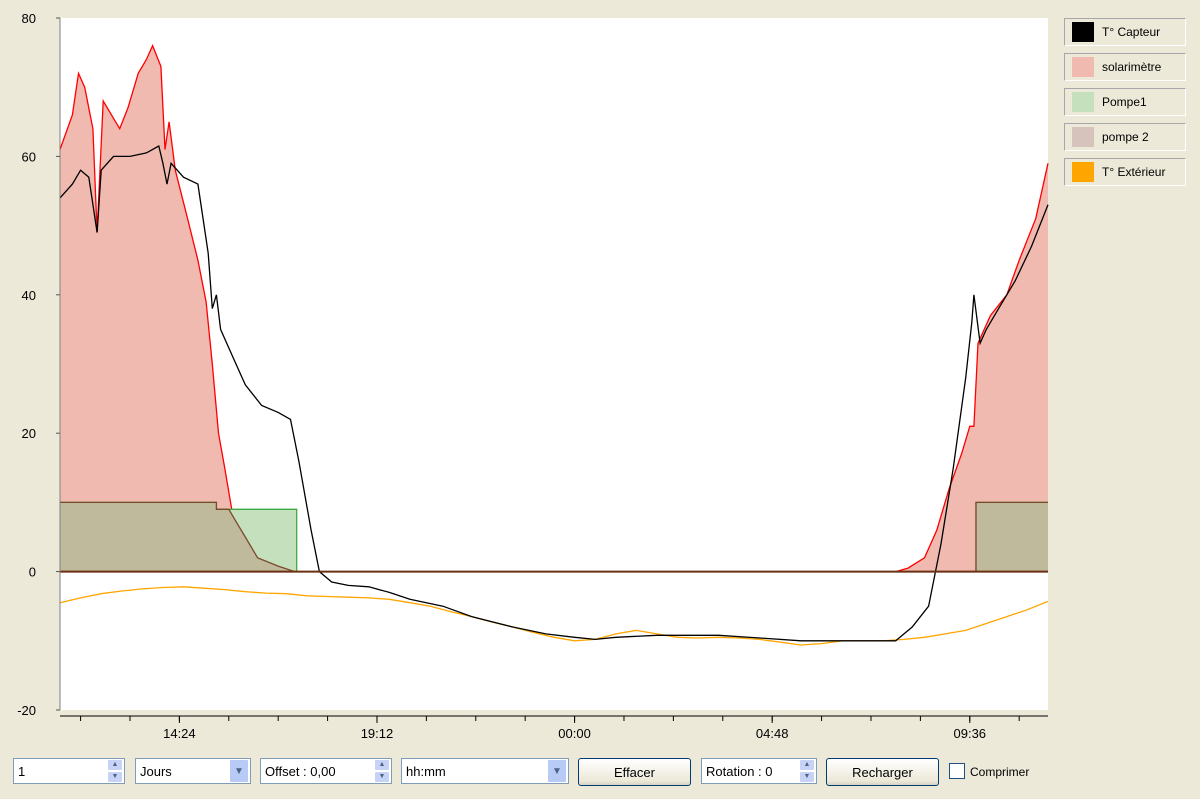  Describe the element at coordinates (426, 771) in the screenshot. I see `format-value: hh:mm` at that location.